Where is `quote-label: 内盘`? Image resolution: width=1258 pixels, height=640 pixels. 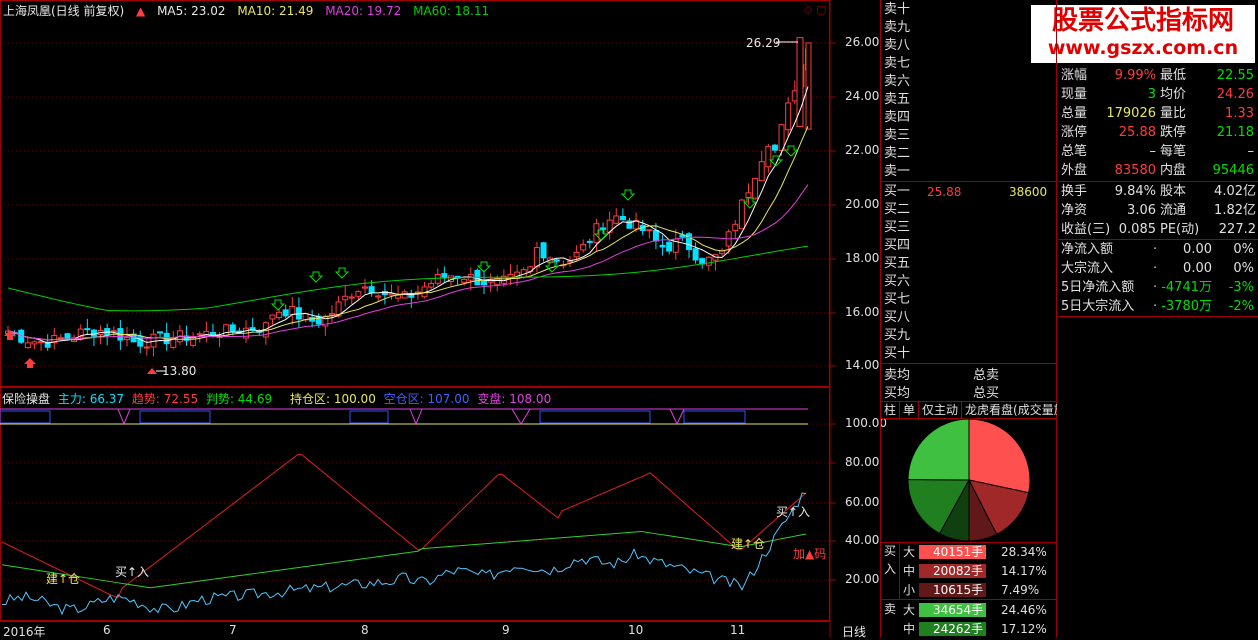 quote-label: 内盘 is located at coordinates (1173, 170).